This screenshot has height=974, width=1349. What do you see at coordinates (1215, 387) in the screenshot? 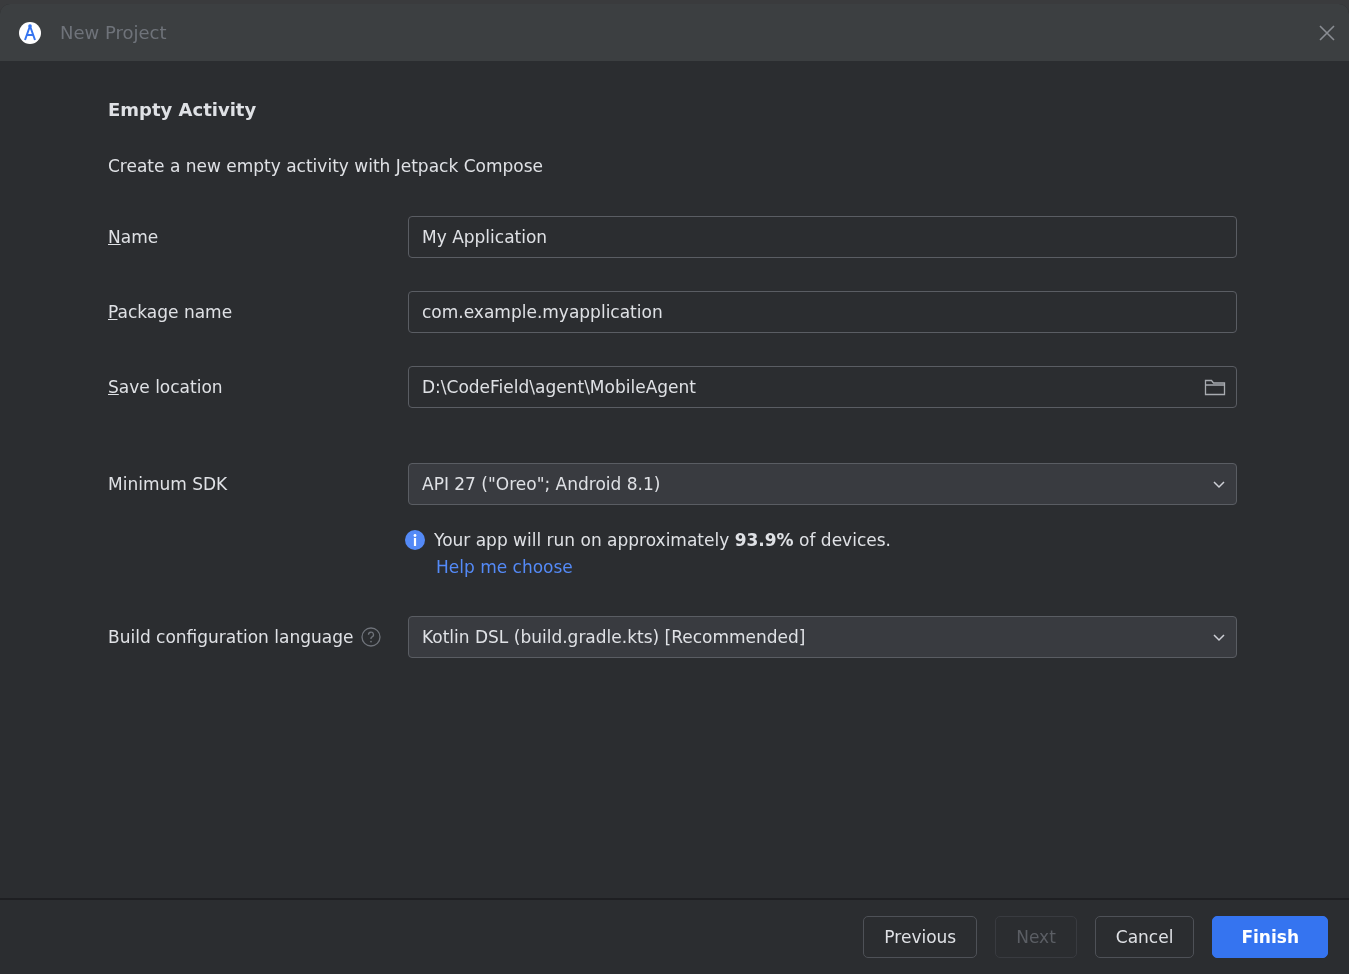
I see `folder-icon` at bounding box center [1215, 387].